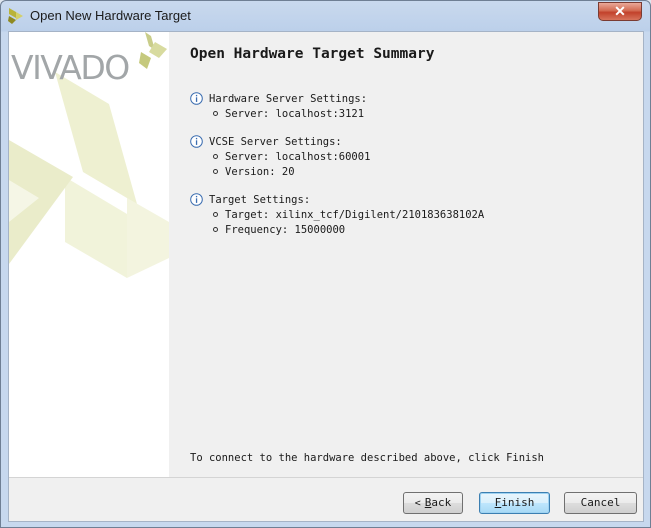  Describe the element at coordinates (260, 200) in the screenshot. I see `section-title: Target Settings:` at that location.